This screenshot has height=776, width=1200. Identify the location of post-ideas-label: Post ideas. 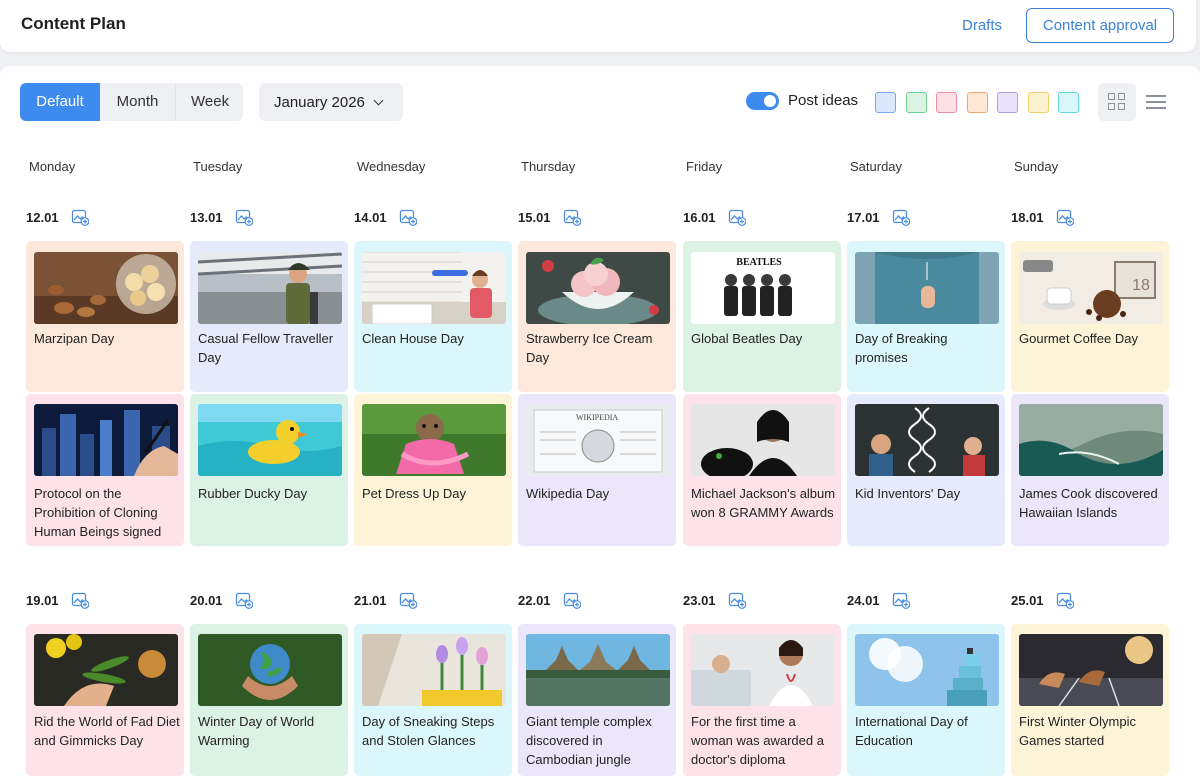
(823, 100).